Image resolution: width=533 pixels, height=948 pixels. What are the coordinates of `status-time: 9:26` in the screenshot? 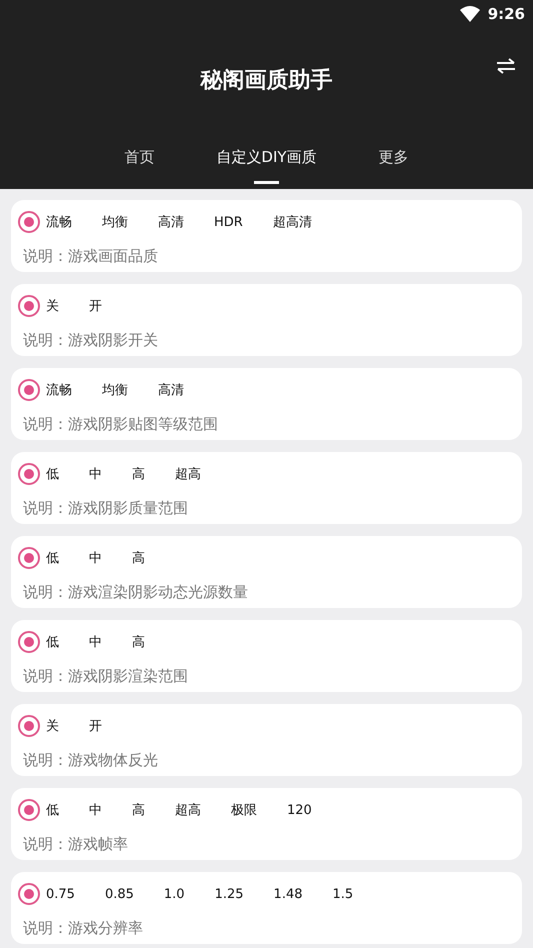 It's located at (506, 14).